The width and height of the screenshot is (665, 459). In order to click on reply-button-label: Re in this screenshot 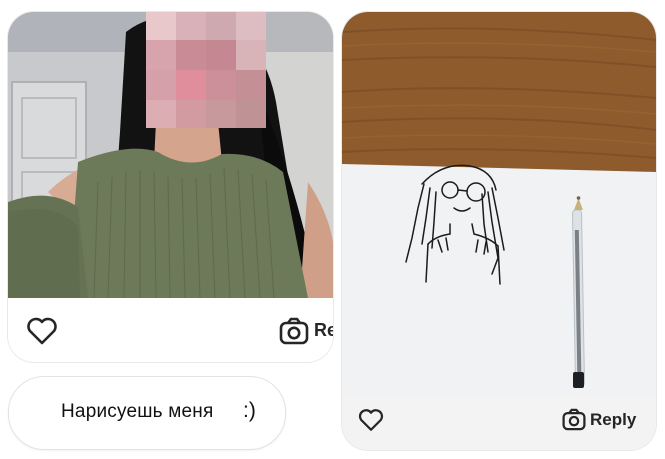, I will do `click(323, 330)`.